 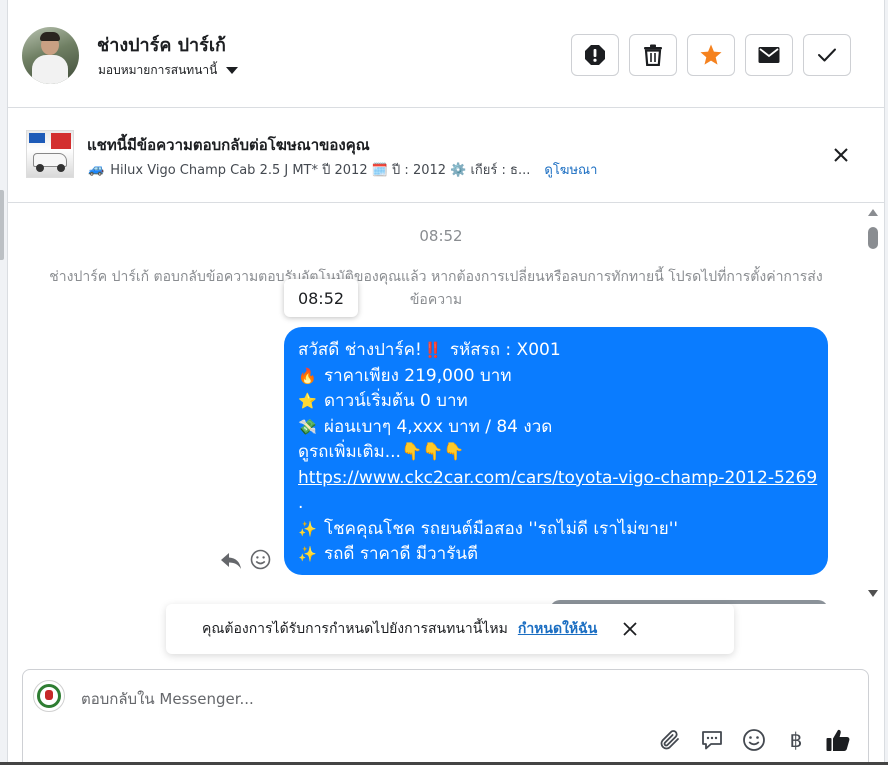 I want to click on money-wings-icon: 💸, so click(x=307, y=426).